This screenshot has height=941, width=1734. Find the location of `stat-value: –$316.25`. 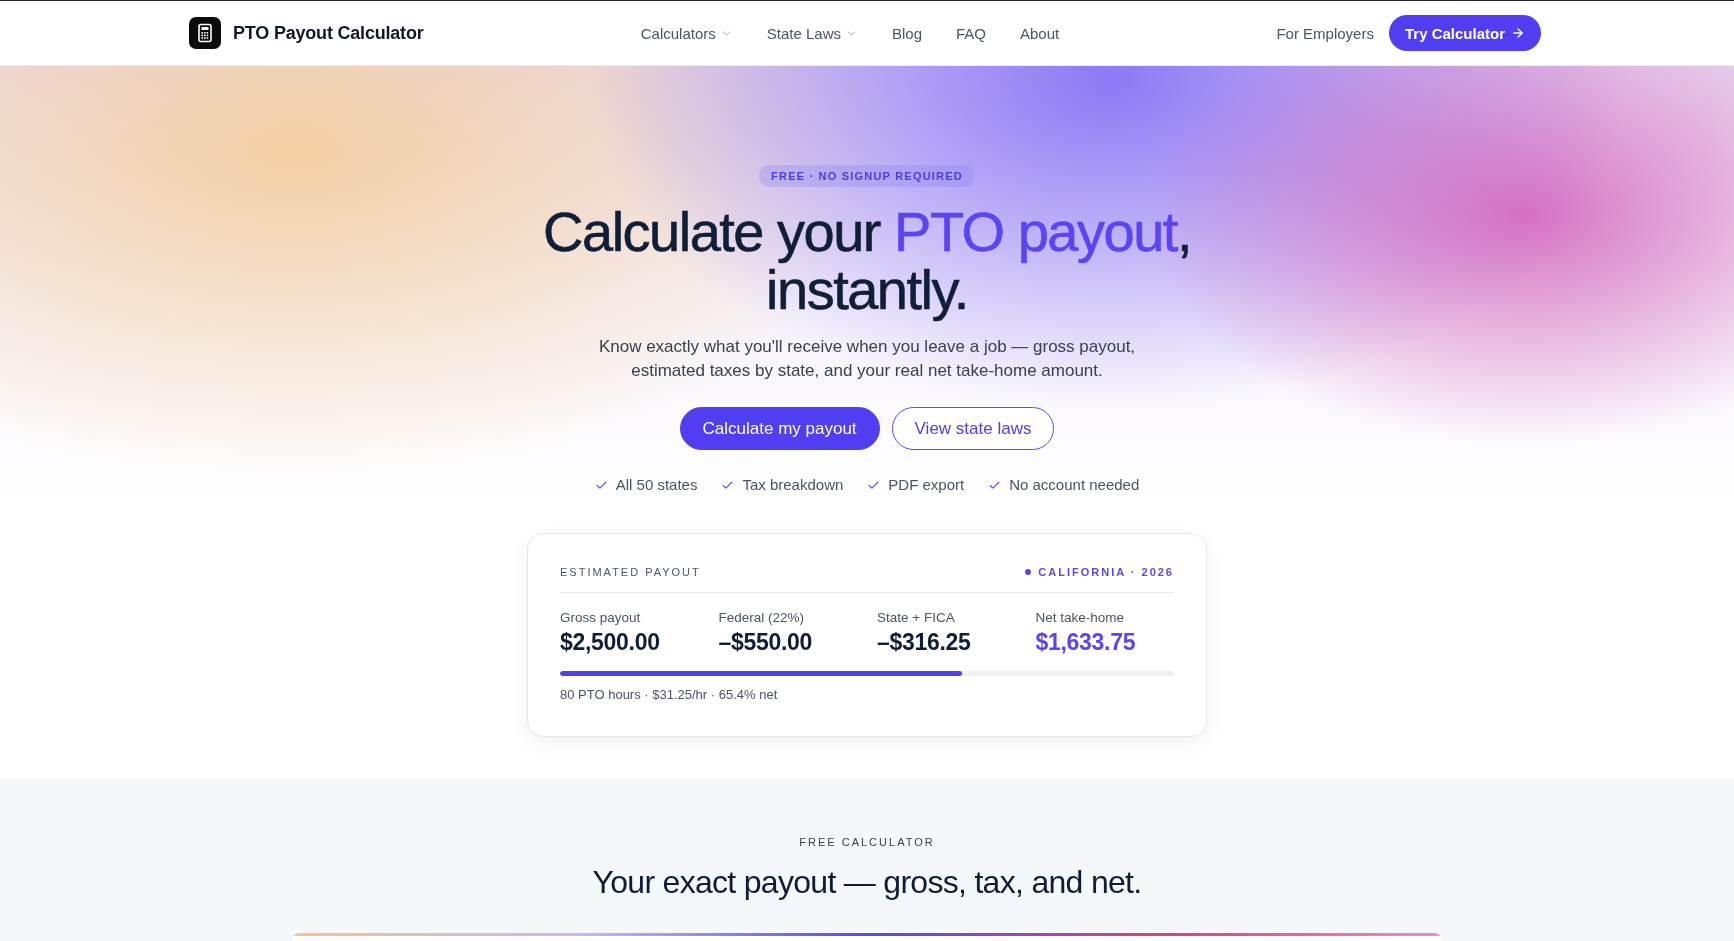

stat-value: –$316.25 is located at coordinates (924, 642).